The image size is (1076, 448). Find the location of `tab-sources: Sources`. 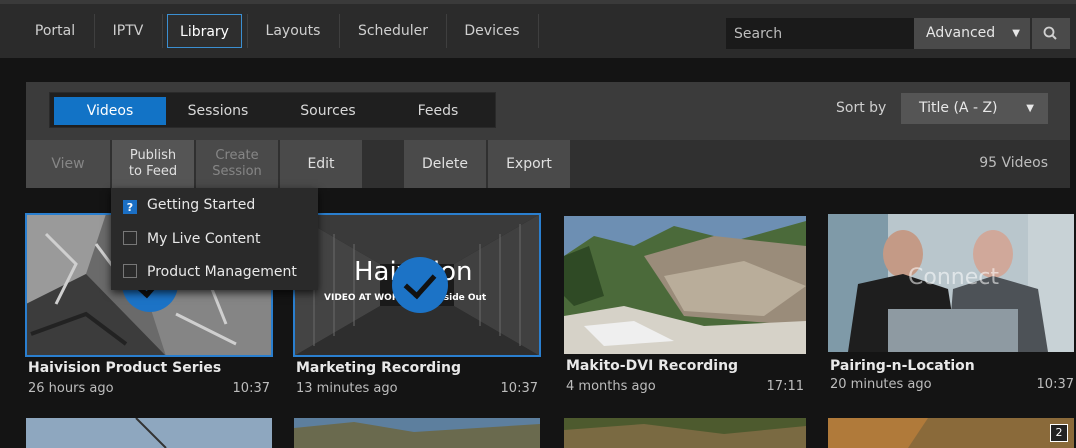

tab-sources: Sources is located at coordinates (328, 111).